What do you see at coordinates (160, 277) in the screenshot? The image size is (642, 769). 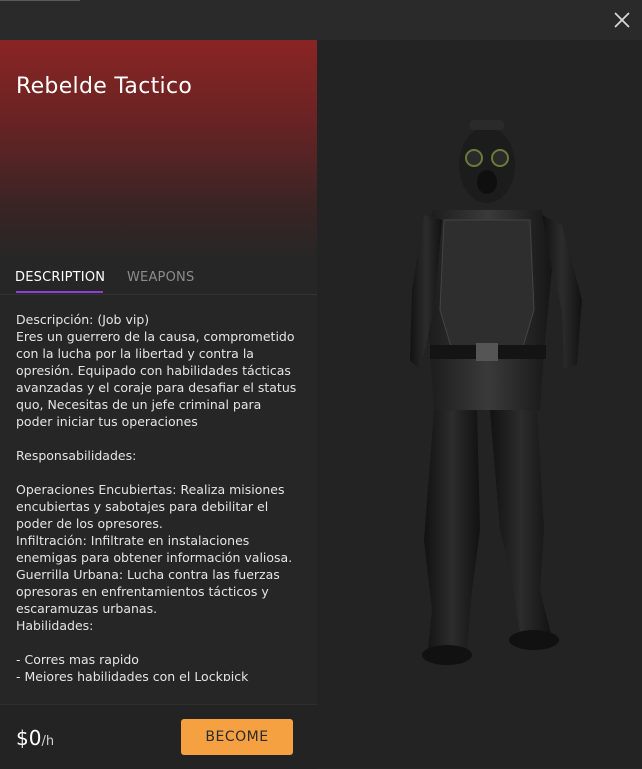 I see `tab-weapons: WEAPONS` at bounding box center [160, 277].